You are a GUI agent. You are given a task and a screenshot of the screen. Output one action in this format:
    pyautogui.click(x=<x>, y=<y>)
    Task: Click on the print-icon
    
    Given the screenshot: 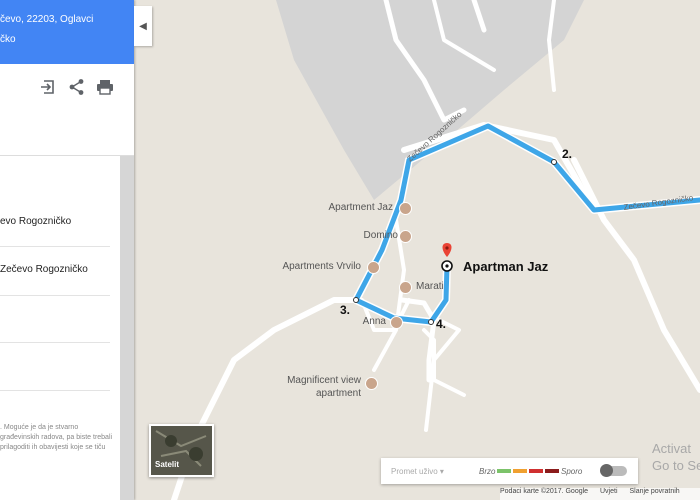 What is the action you would take?
    pyautogui.click(x=105, y=87)
    